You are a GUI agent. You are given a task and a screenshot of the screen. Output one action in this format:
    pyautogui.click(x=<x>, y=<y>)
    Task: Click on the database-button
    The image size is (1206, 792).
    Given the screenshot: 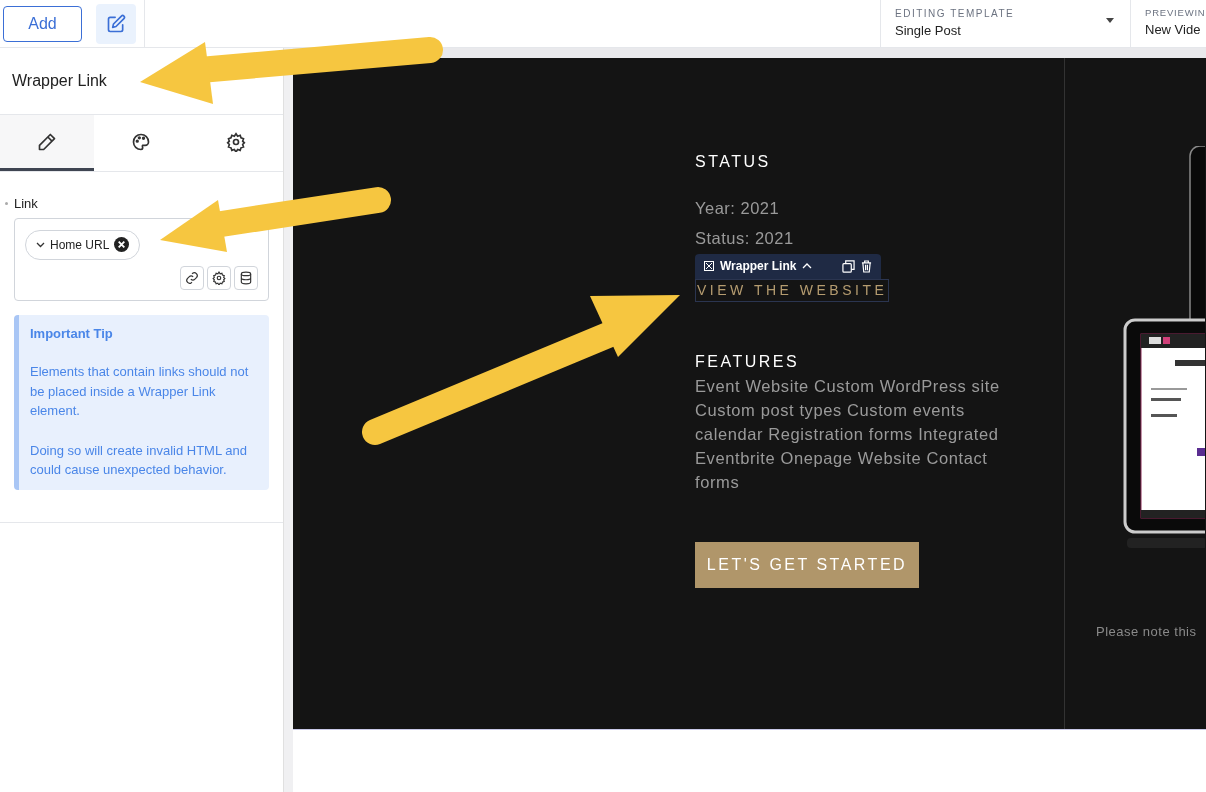 What is the action you would take?
    pyautogui.click(x=246, y=277)
    